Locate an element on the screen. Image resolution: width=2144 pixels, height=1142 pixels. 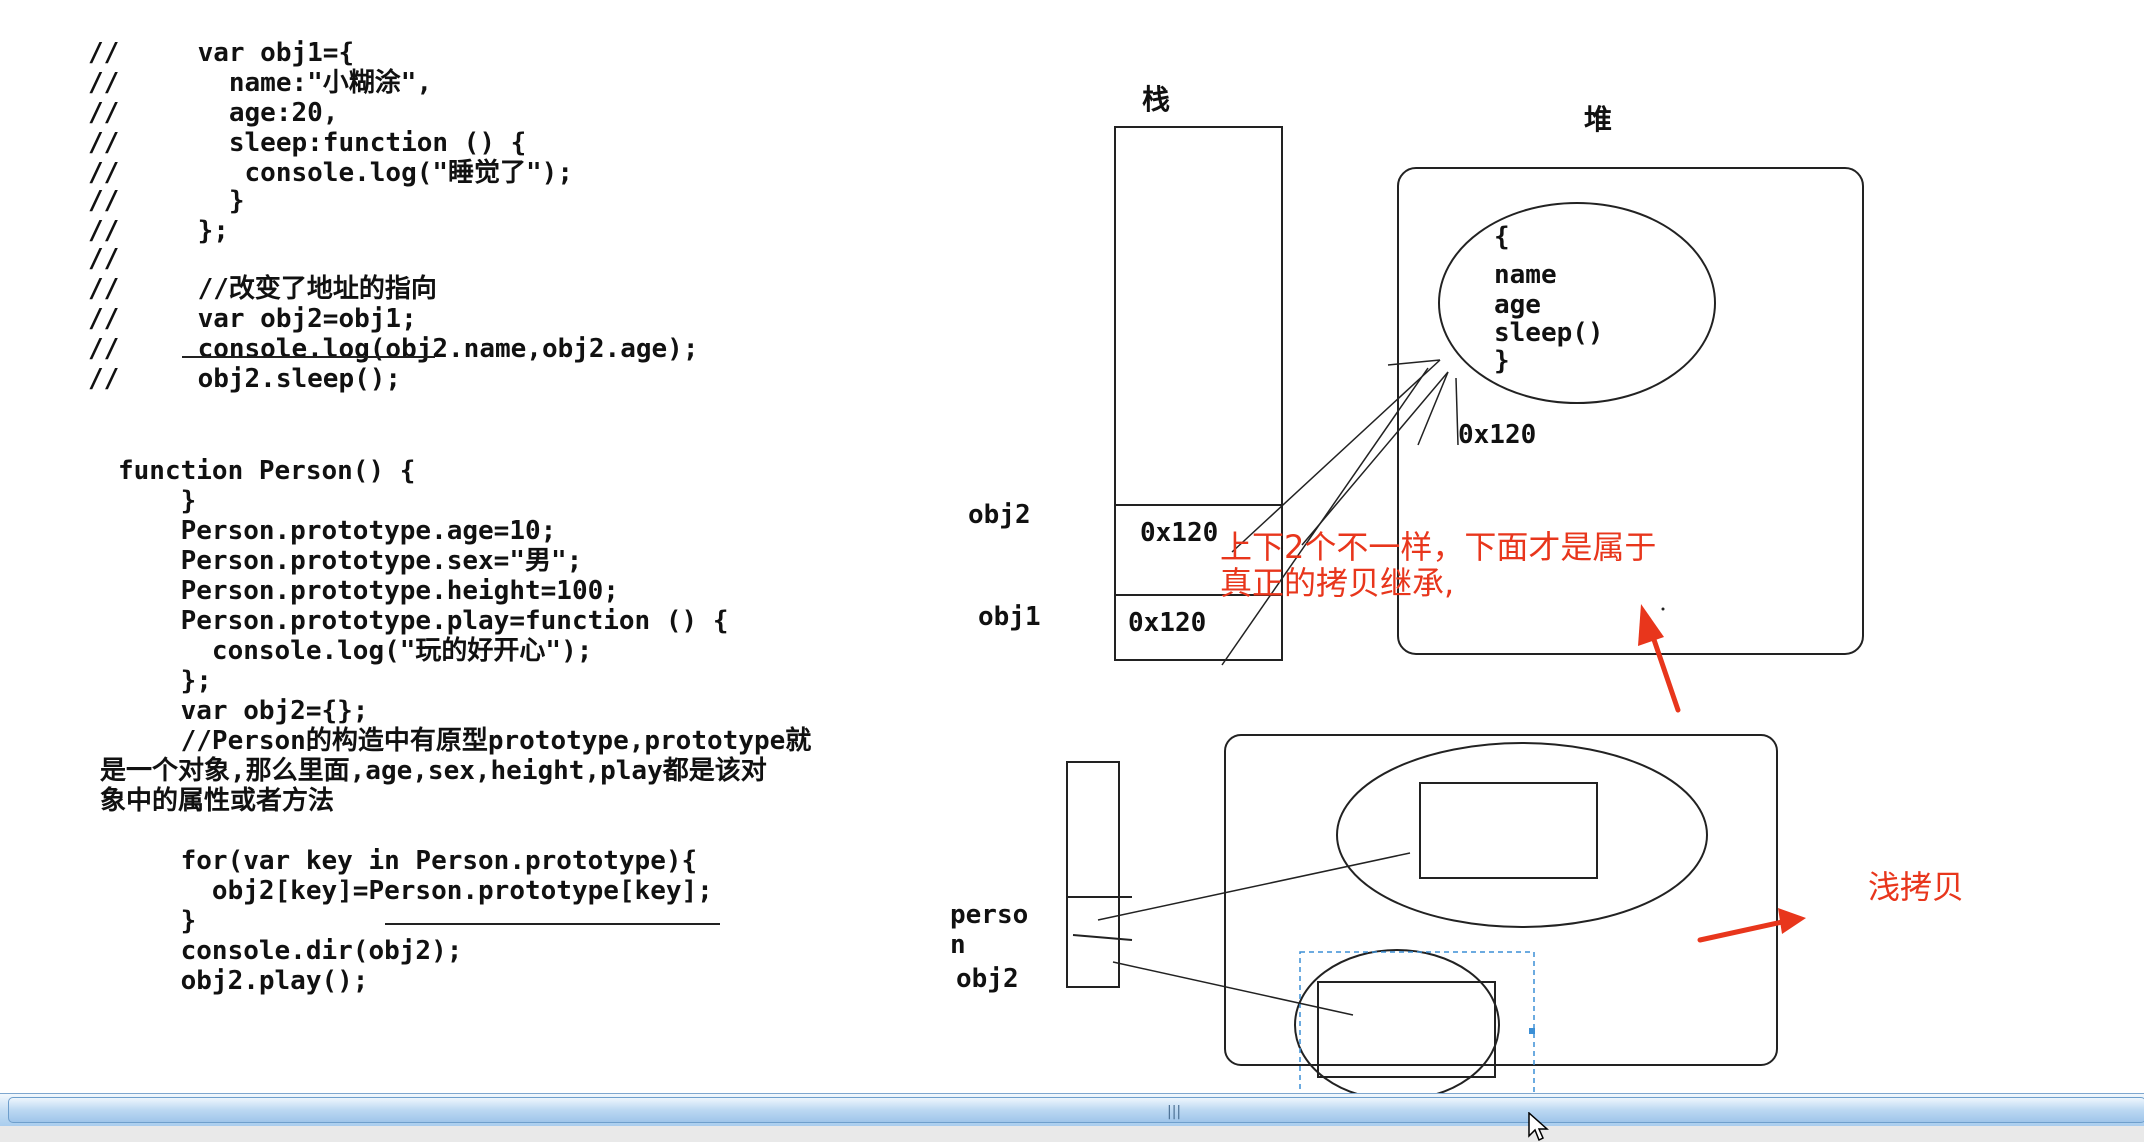
heap-object-line-2: name is located at coordinates (1525, 275).